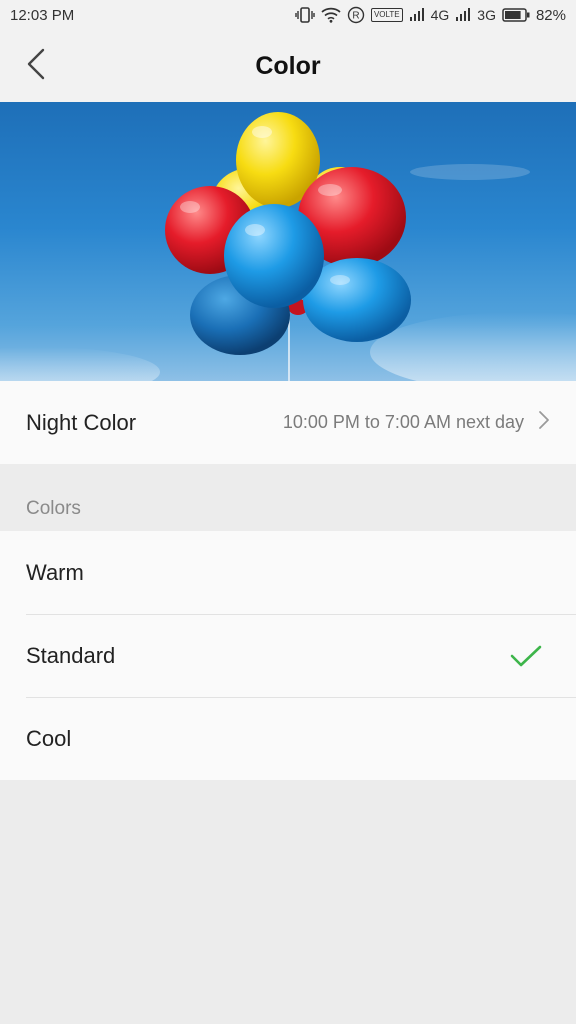 The height and width of the screenshot is (1024, 576). Describe the element at coordinates (288, 15) in the screenshot. I see `status-bar: 12:03 PM R VOLTE 4G 3G 82%` at that location.